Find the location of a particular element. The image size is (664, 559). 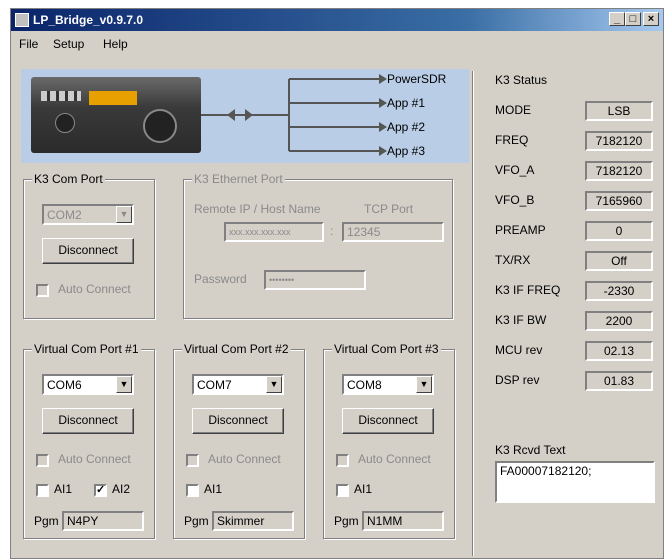

k3-ethernet-legend: K3 Ethernet Port is located at coordinates (238, 179).